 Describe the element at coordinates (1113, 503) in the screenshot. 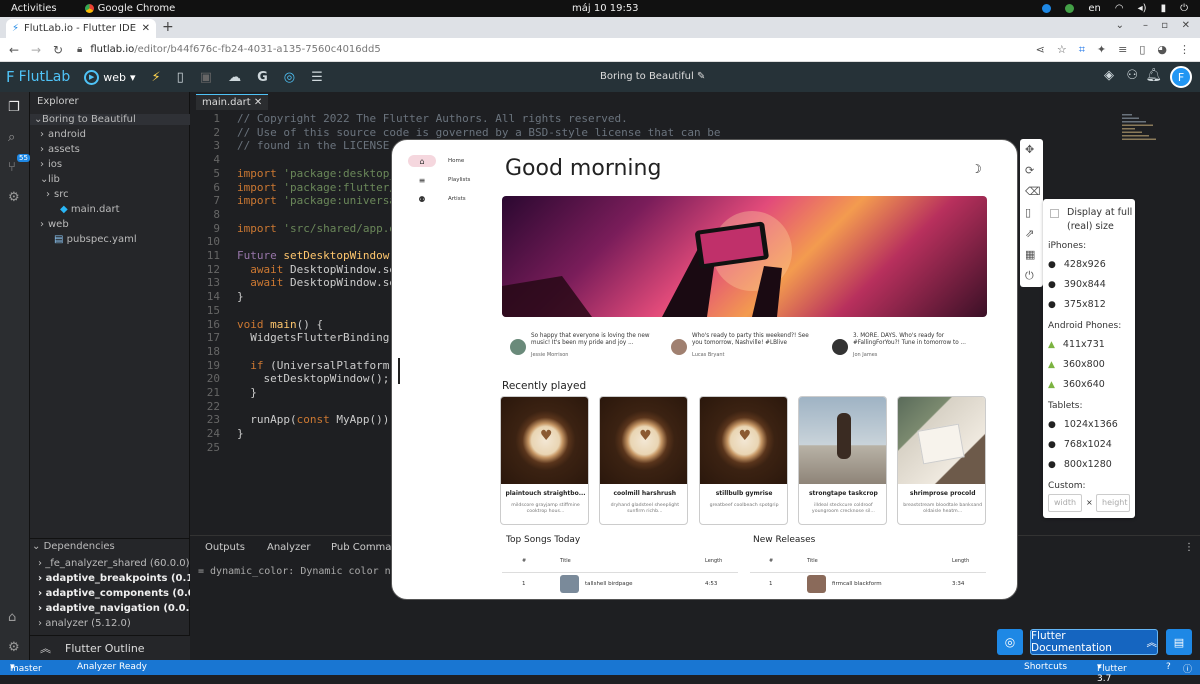

I see `custom-height-input: height` at that location.